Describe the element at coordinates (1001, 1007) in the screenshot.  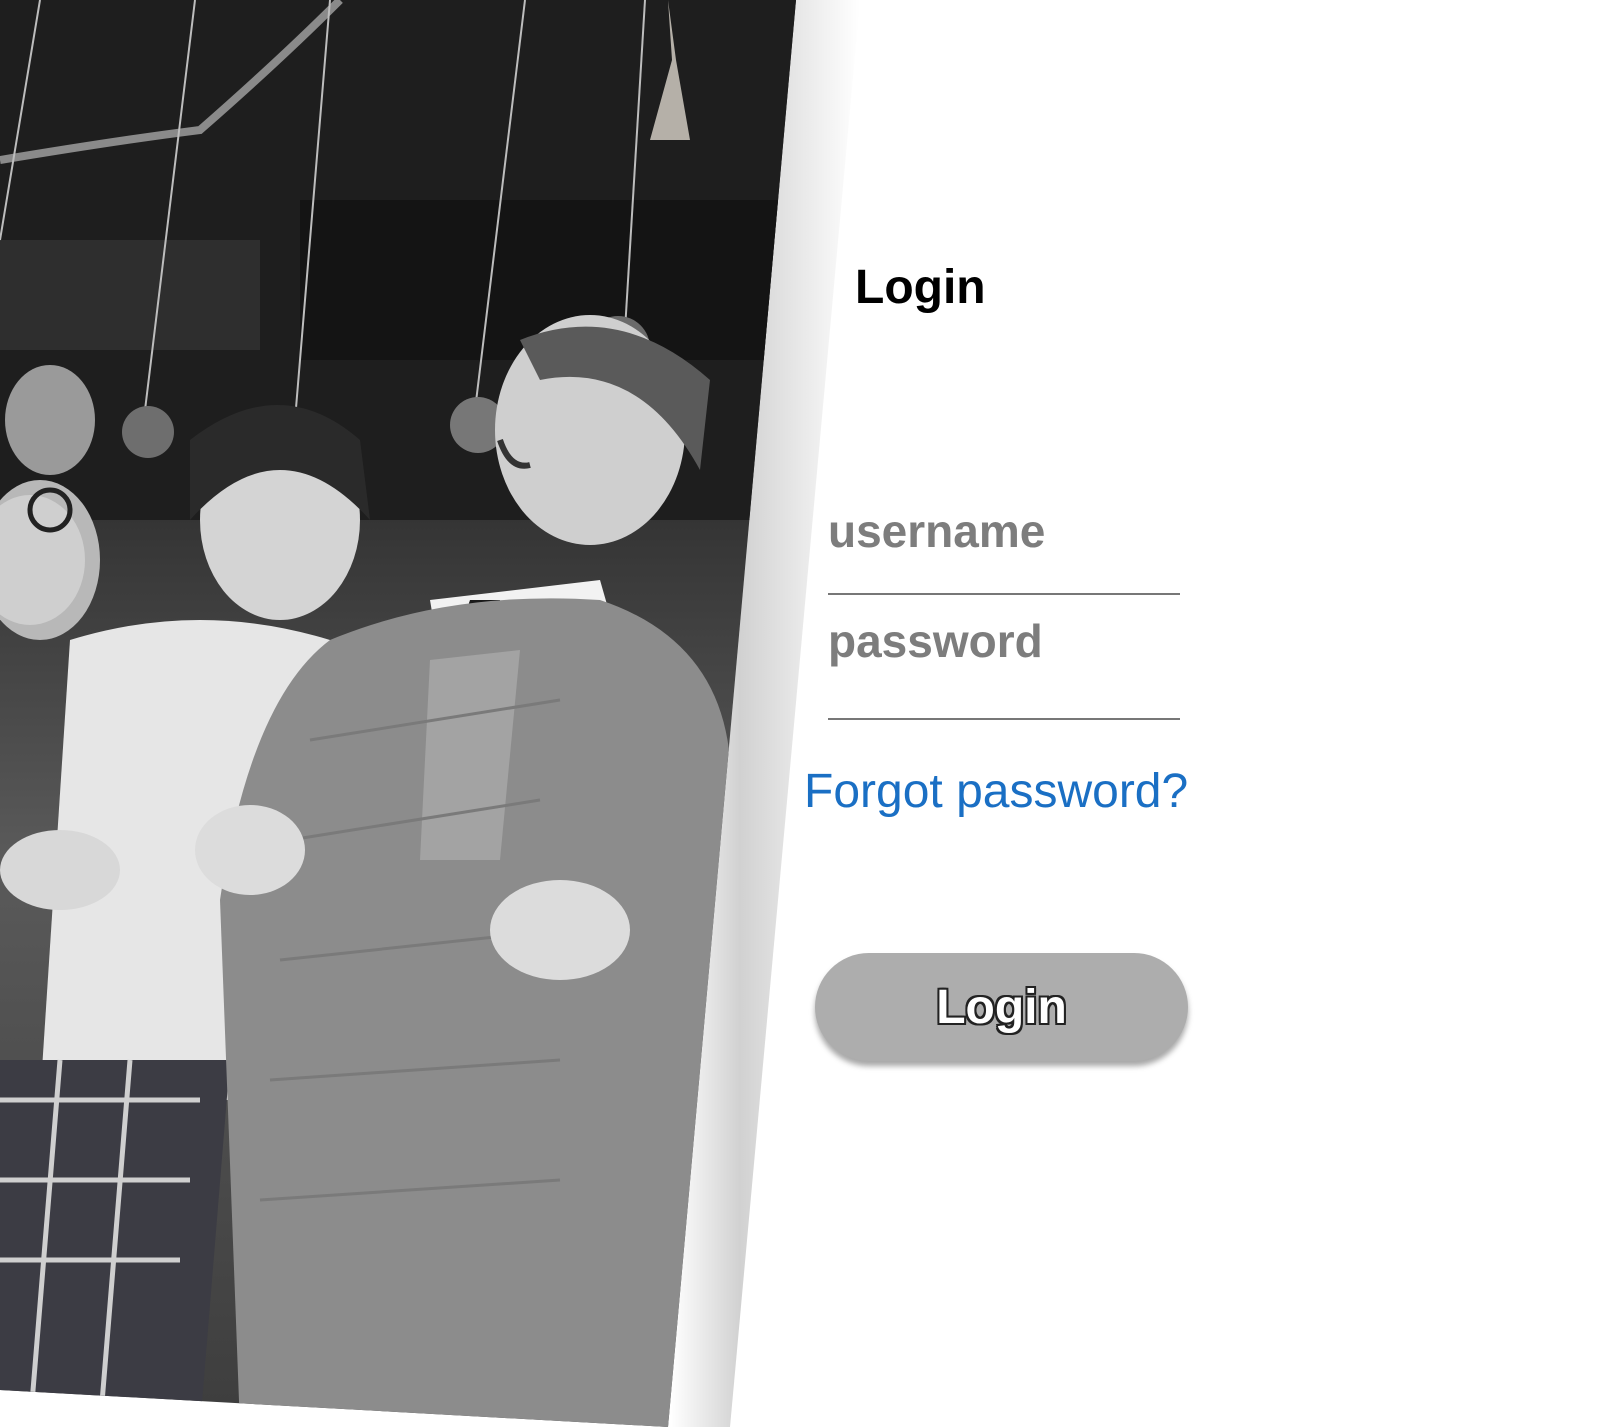
I see `login-button: Login` at that location.